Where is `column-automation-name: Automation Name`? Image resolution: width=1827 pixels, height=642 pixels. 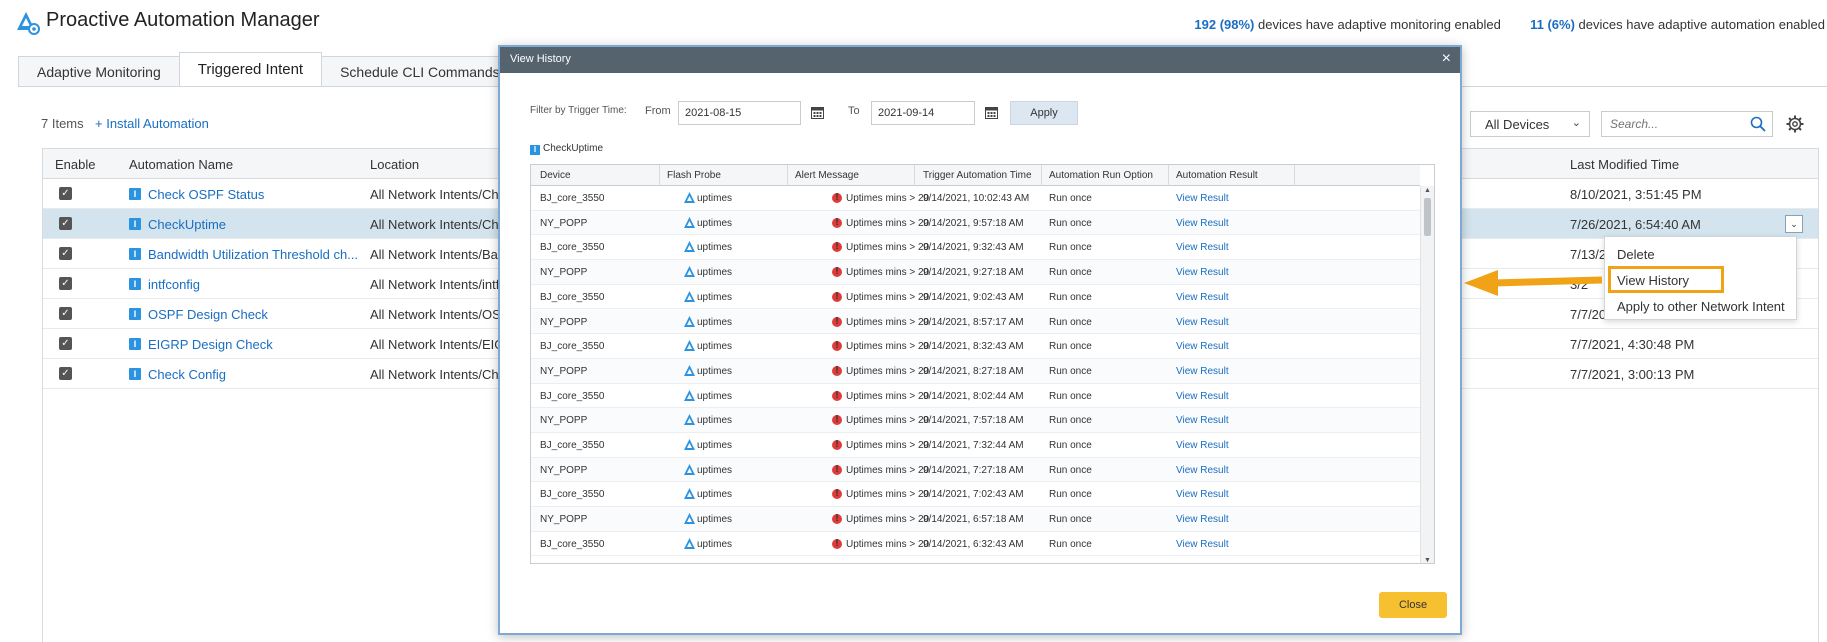 column-automation-name: Automation Name is located at coordinates (181, 164).